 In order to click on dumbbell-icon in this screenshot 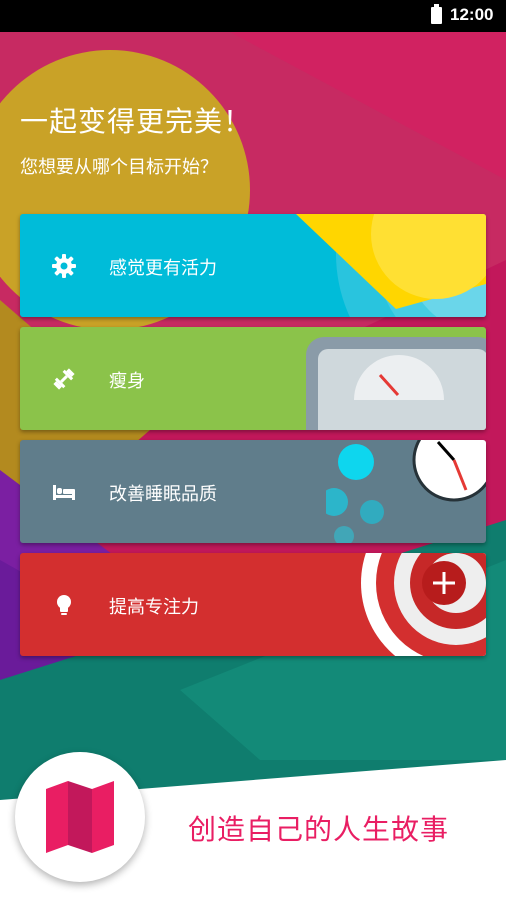, I will do `click(64, 379)`.